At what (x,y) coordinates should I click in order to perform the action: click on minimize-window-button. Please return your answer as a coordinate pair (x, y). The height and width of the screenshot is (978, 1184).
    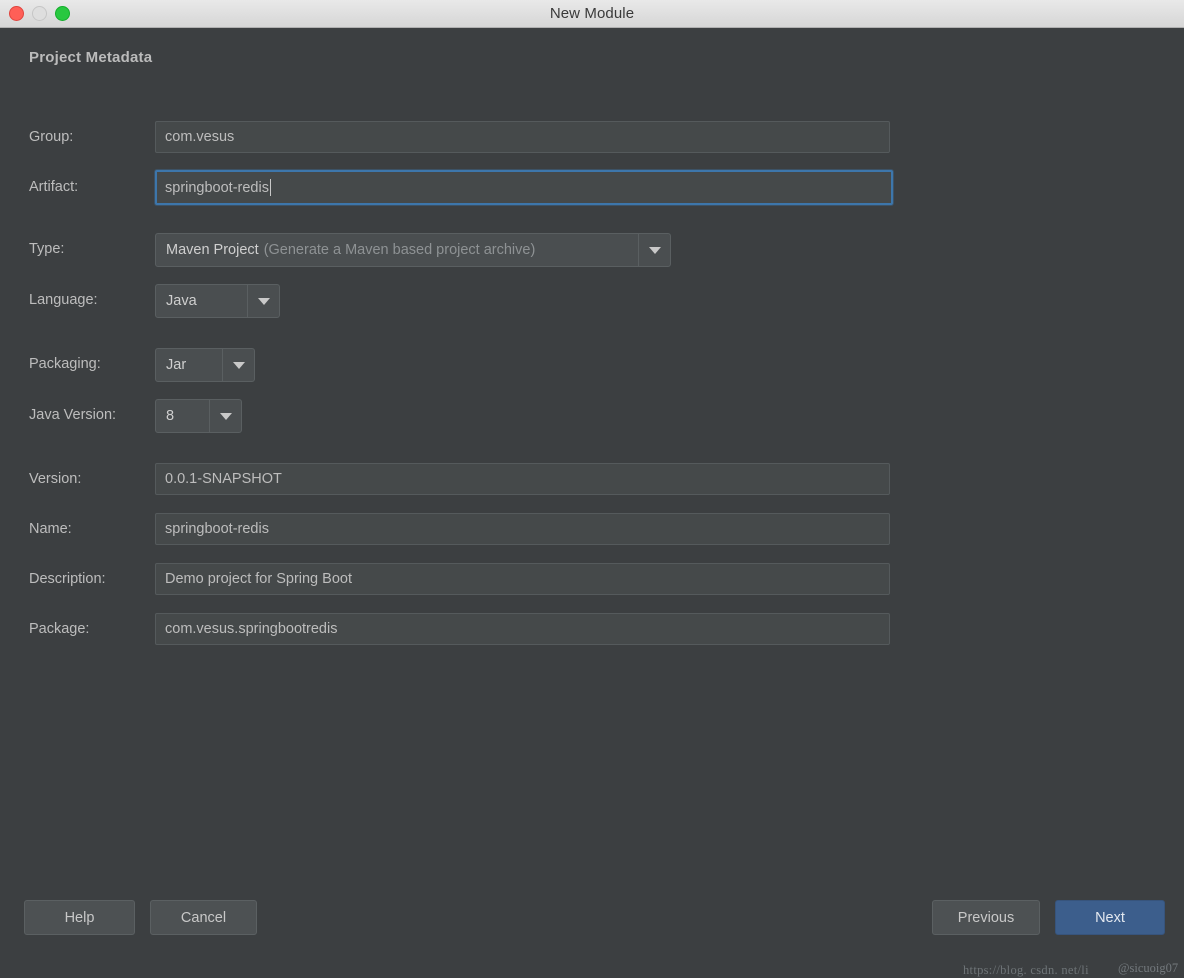
    Looking at the image, I should click on (39, 13).